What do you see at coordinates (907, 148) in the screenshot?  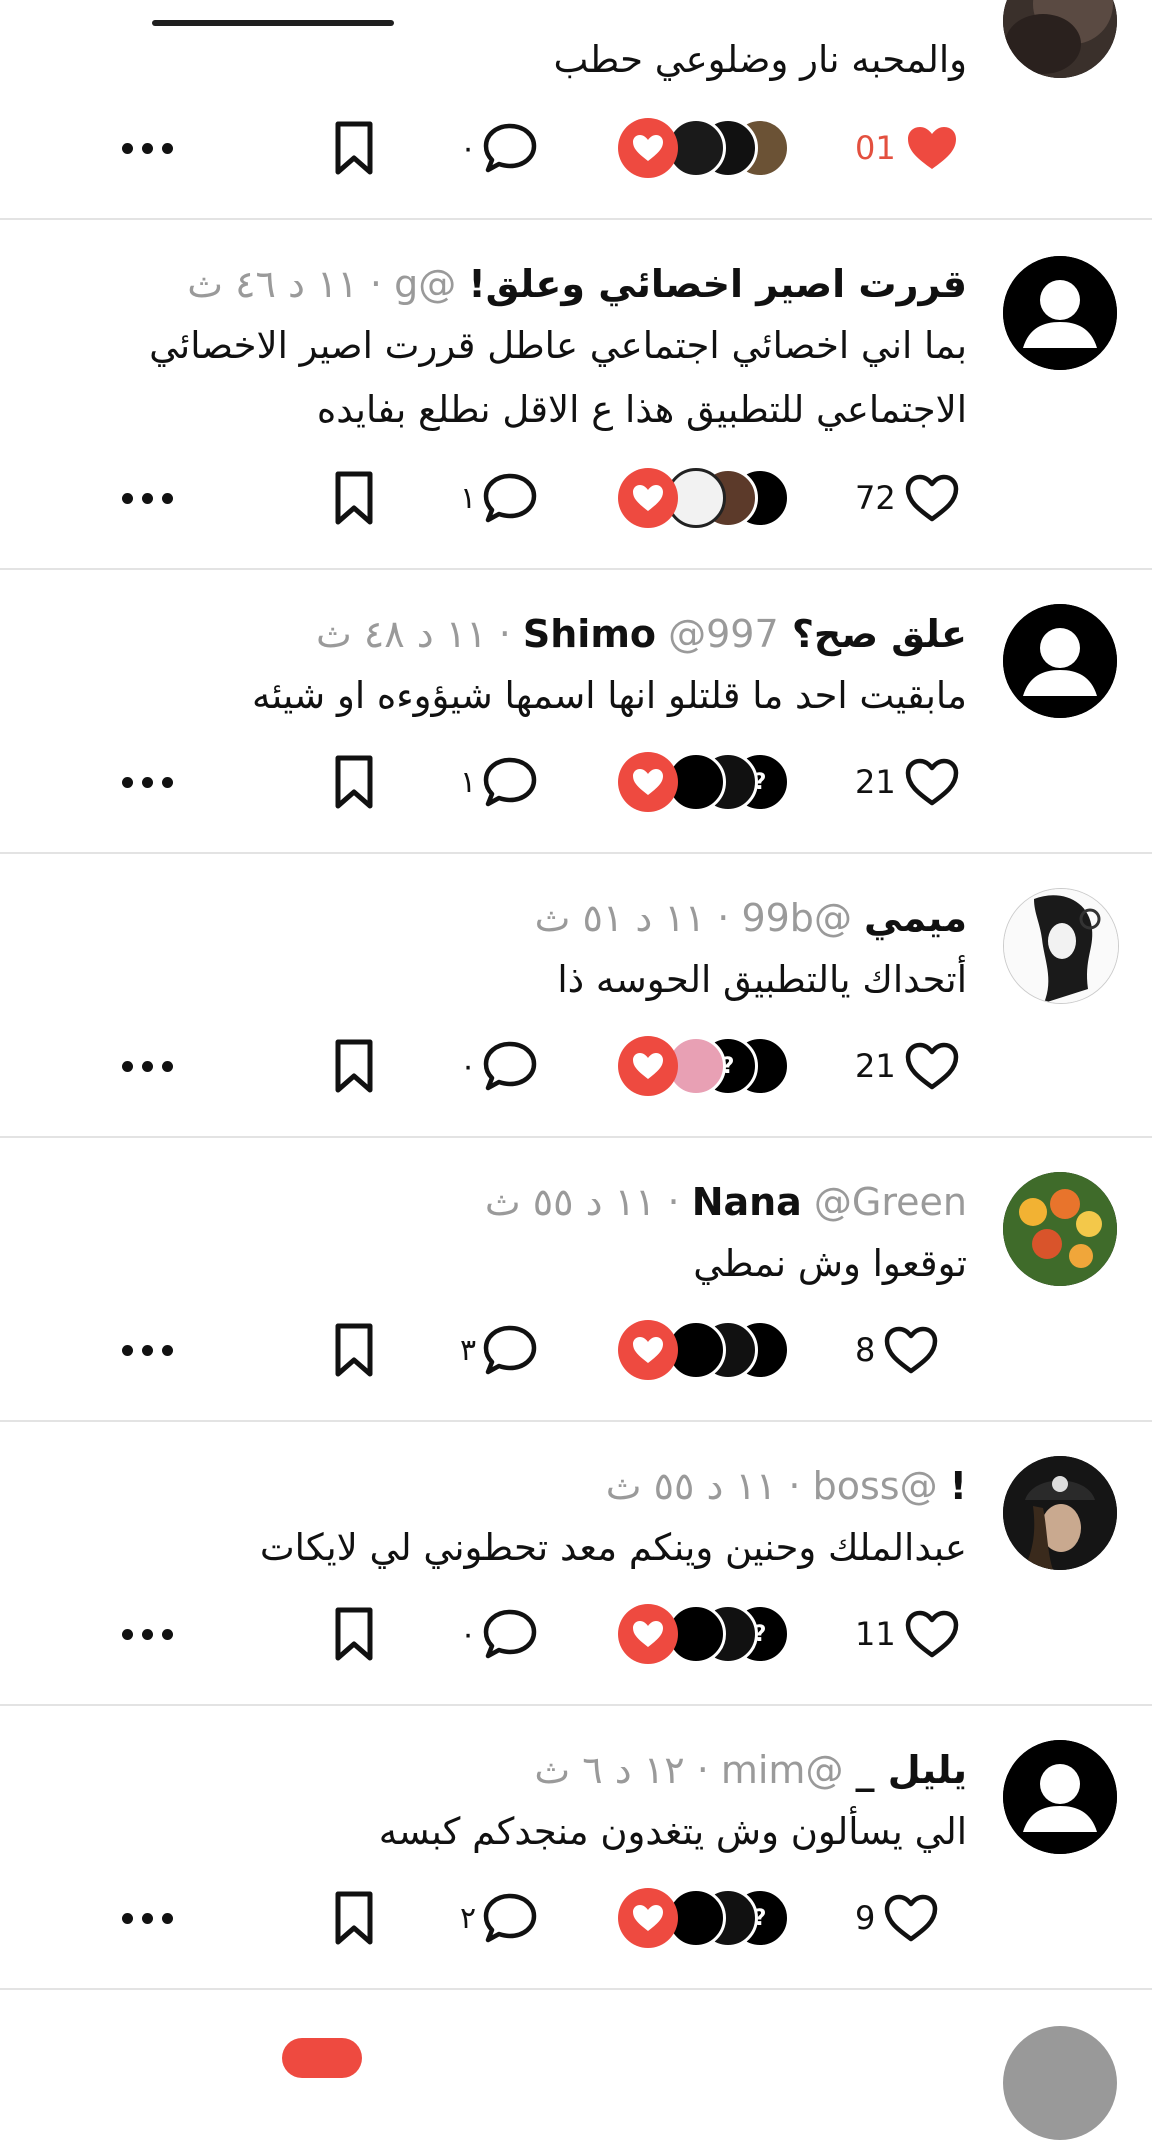 I see `like-button: 01` at bounding box center [907, 148].